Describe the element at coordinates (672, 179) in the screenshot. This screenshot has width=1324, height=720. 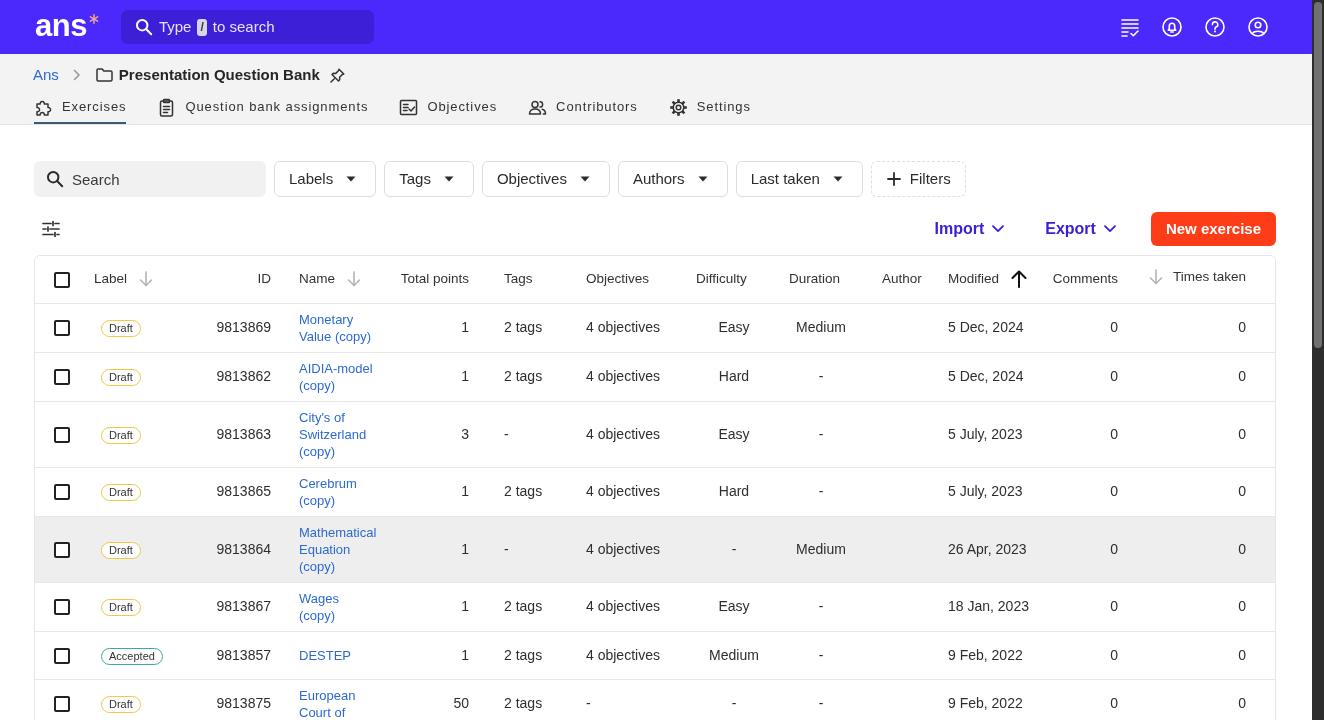
I see `filter-dropdown: Authors` at that location.